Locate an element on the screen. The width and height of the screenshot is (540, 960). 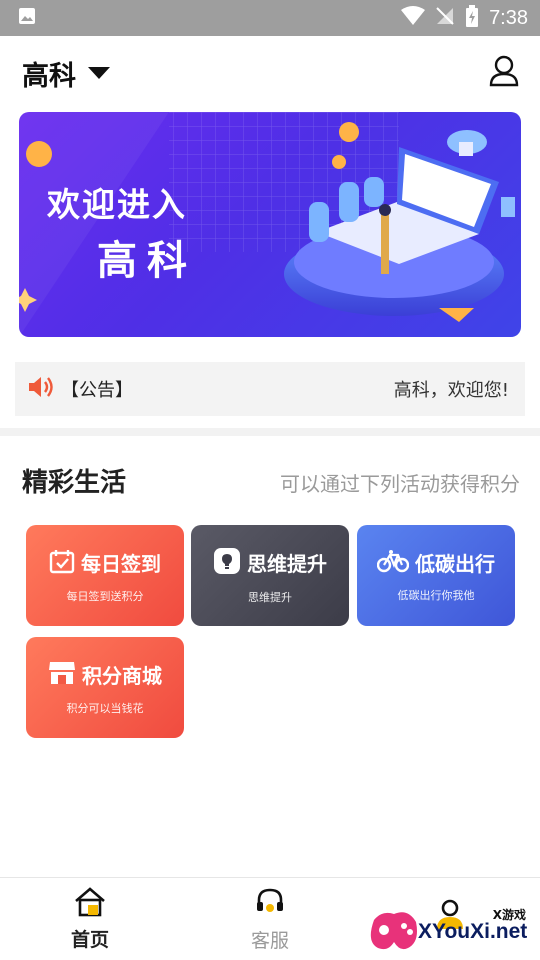
card-subtitle: 思维提升 is located at coordinates (270, 597).